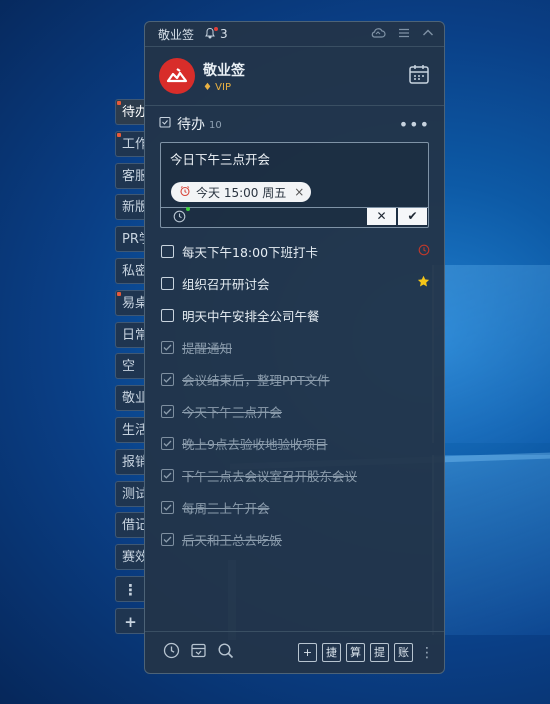  Describe the element at coordinates (427, 653) in the screenshot. I see `footer-more-icon: ⋮` at that location.